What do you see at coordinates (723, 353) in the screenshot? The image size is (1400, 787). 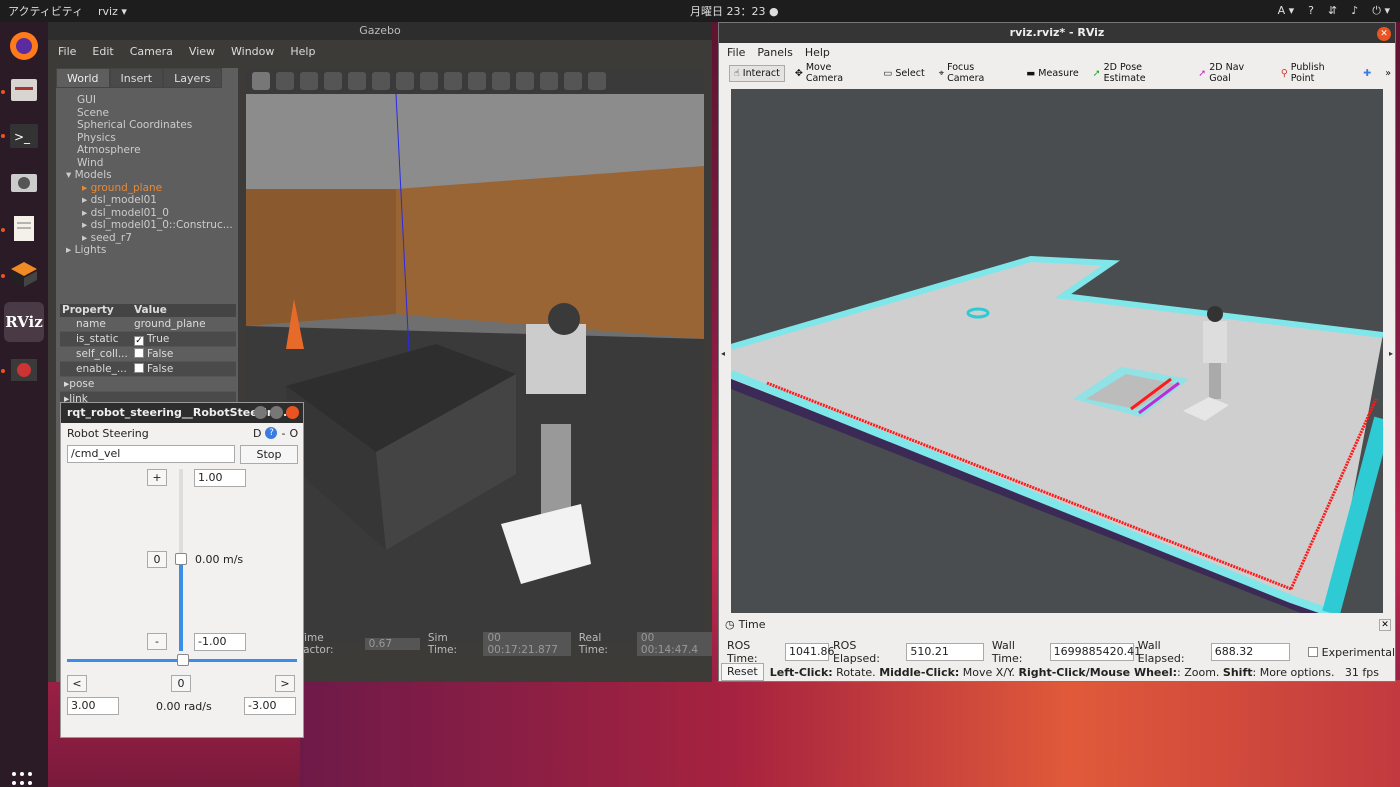 I see `collapse-left-icon: ◂` at bounding box center [723, 353].